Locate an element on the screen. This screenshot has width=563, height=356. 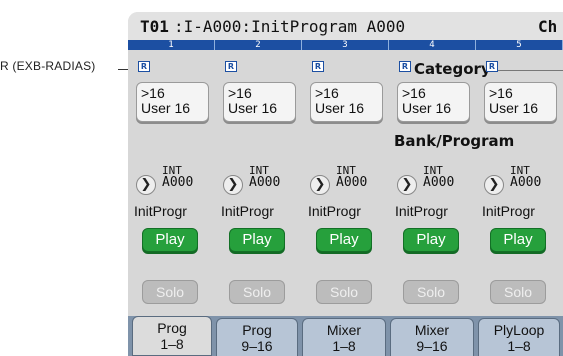
track-number: 1 is located at coordinates (171, 45).